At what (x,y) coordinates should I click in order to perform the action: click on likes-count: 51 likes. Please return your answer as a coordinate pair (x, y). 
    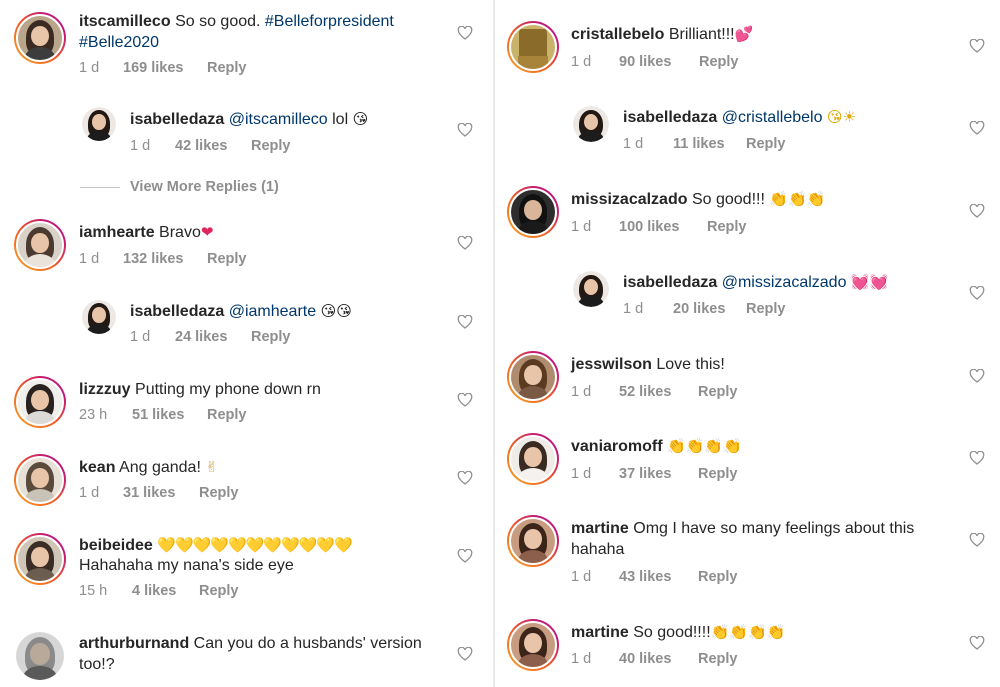
    Looking at the image, I should click on (158, 415).